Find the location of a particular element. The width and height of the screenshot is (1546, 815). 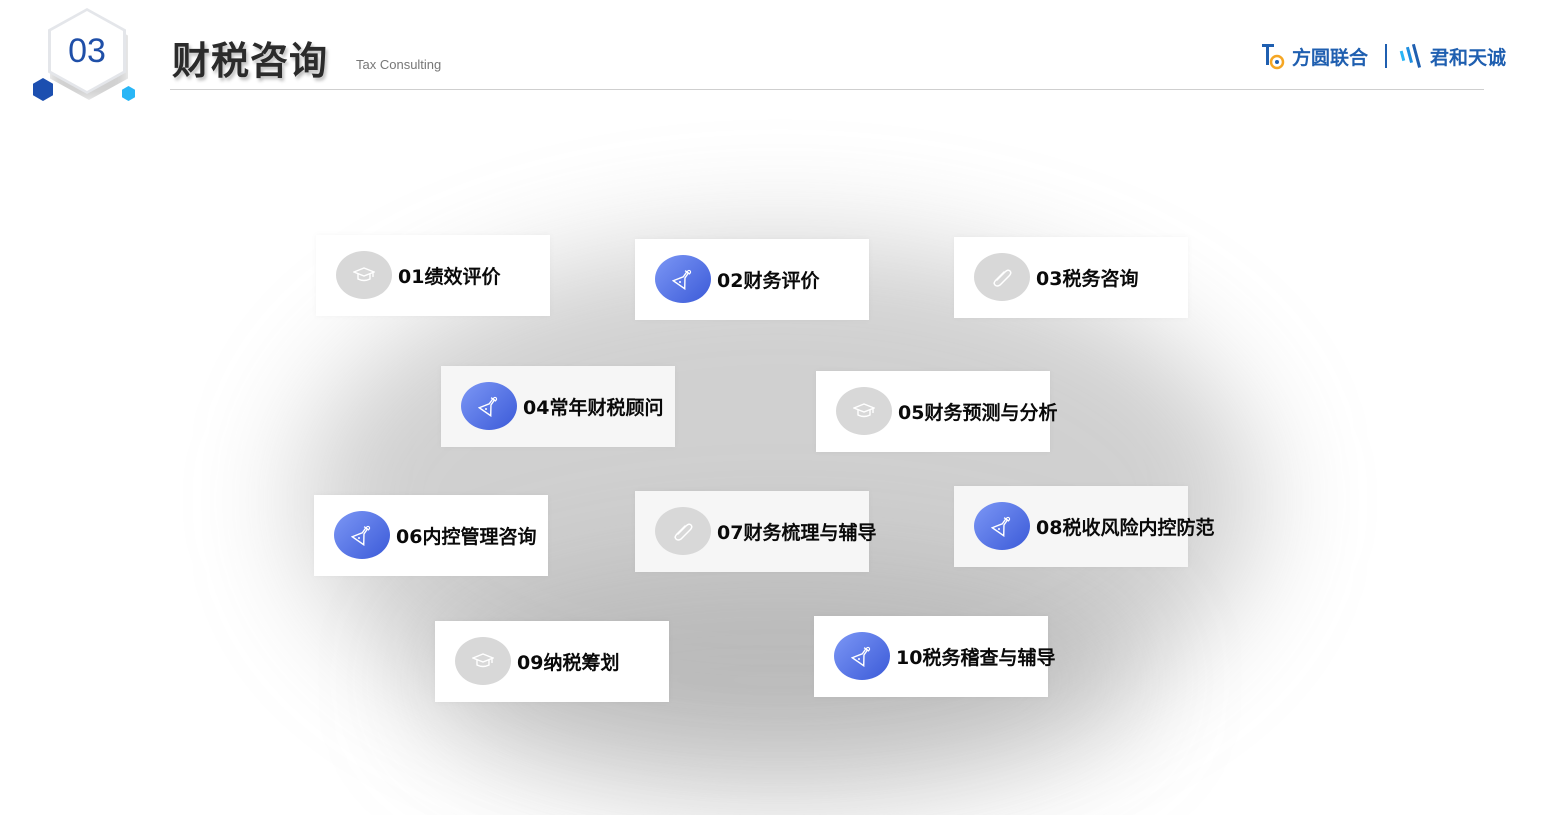

service-label: 08税收风险内控防范 is located at coordinates (1125, 528).